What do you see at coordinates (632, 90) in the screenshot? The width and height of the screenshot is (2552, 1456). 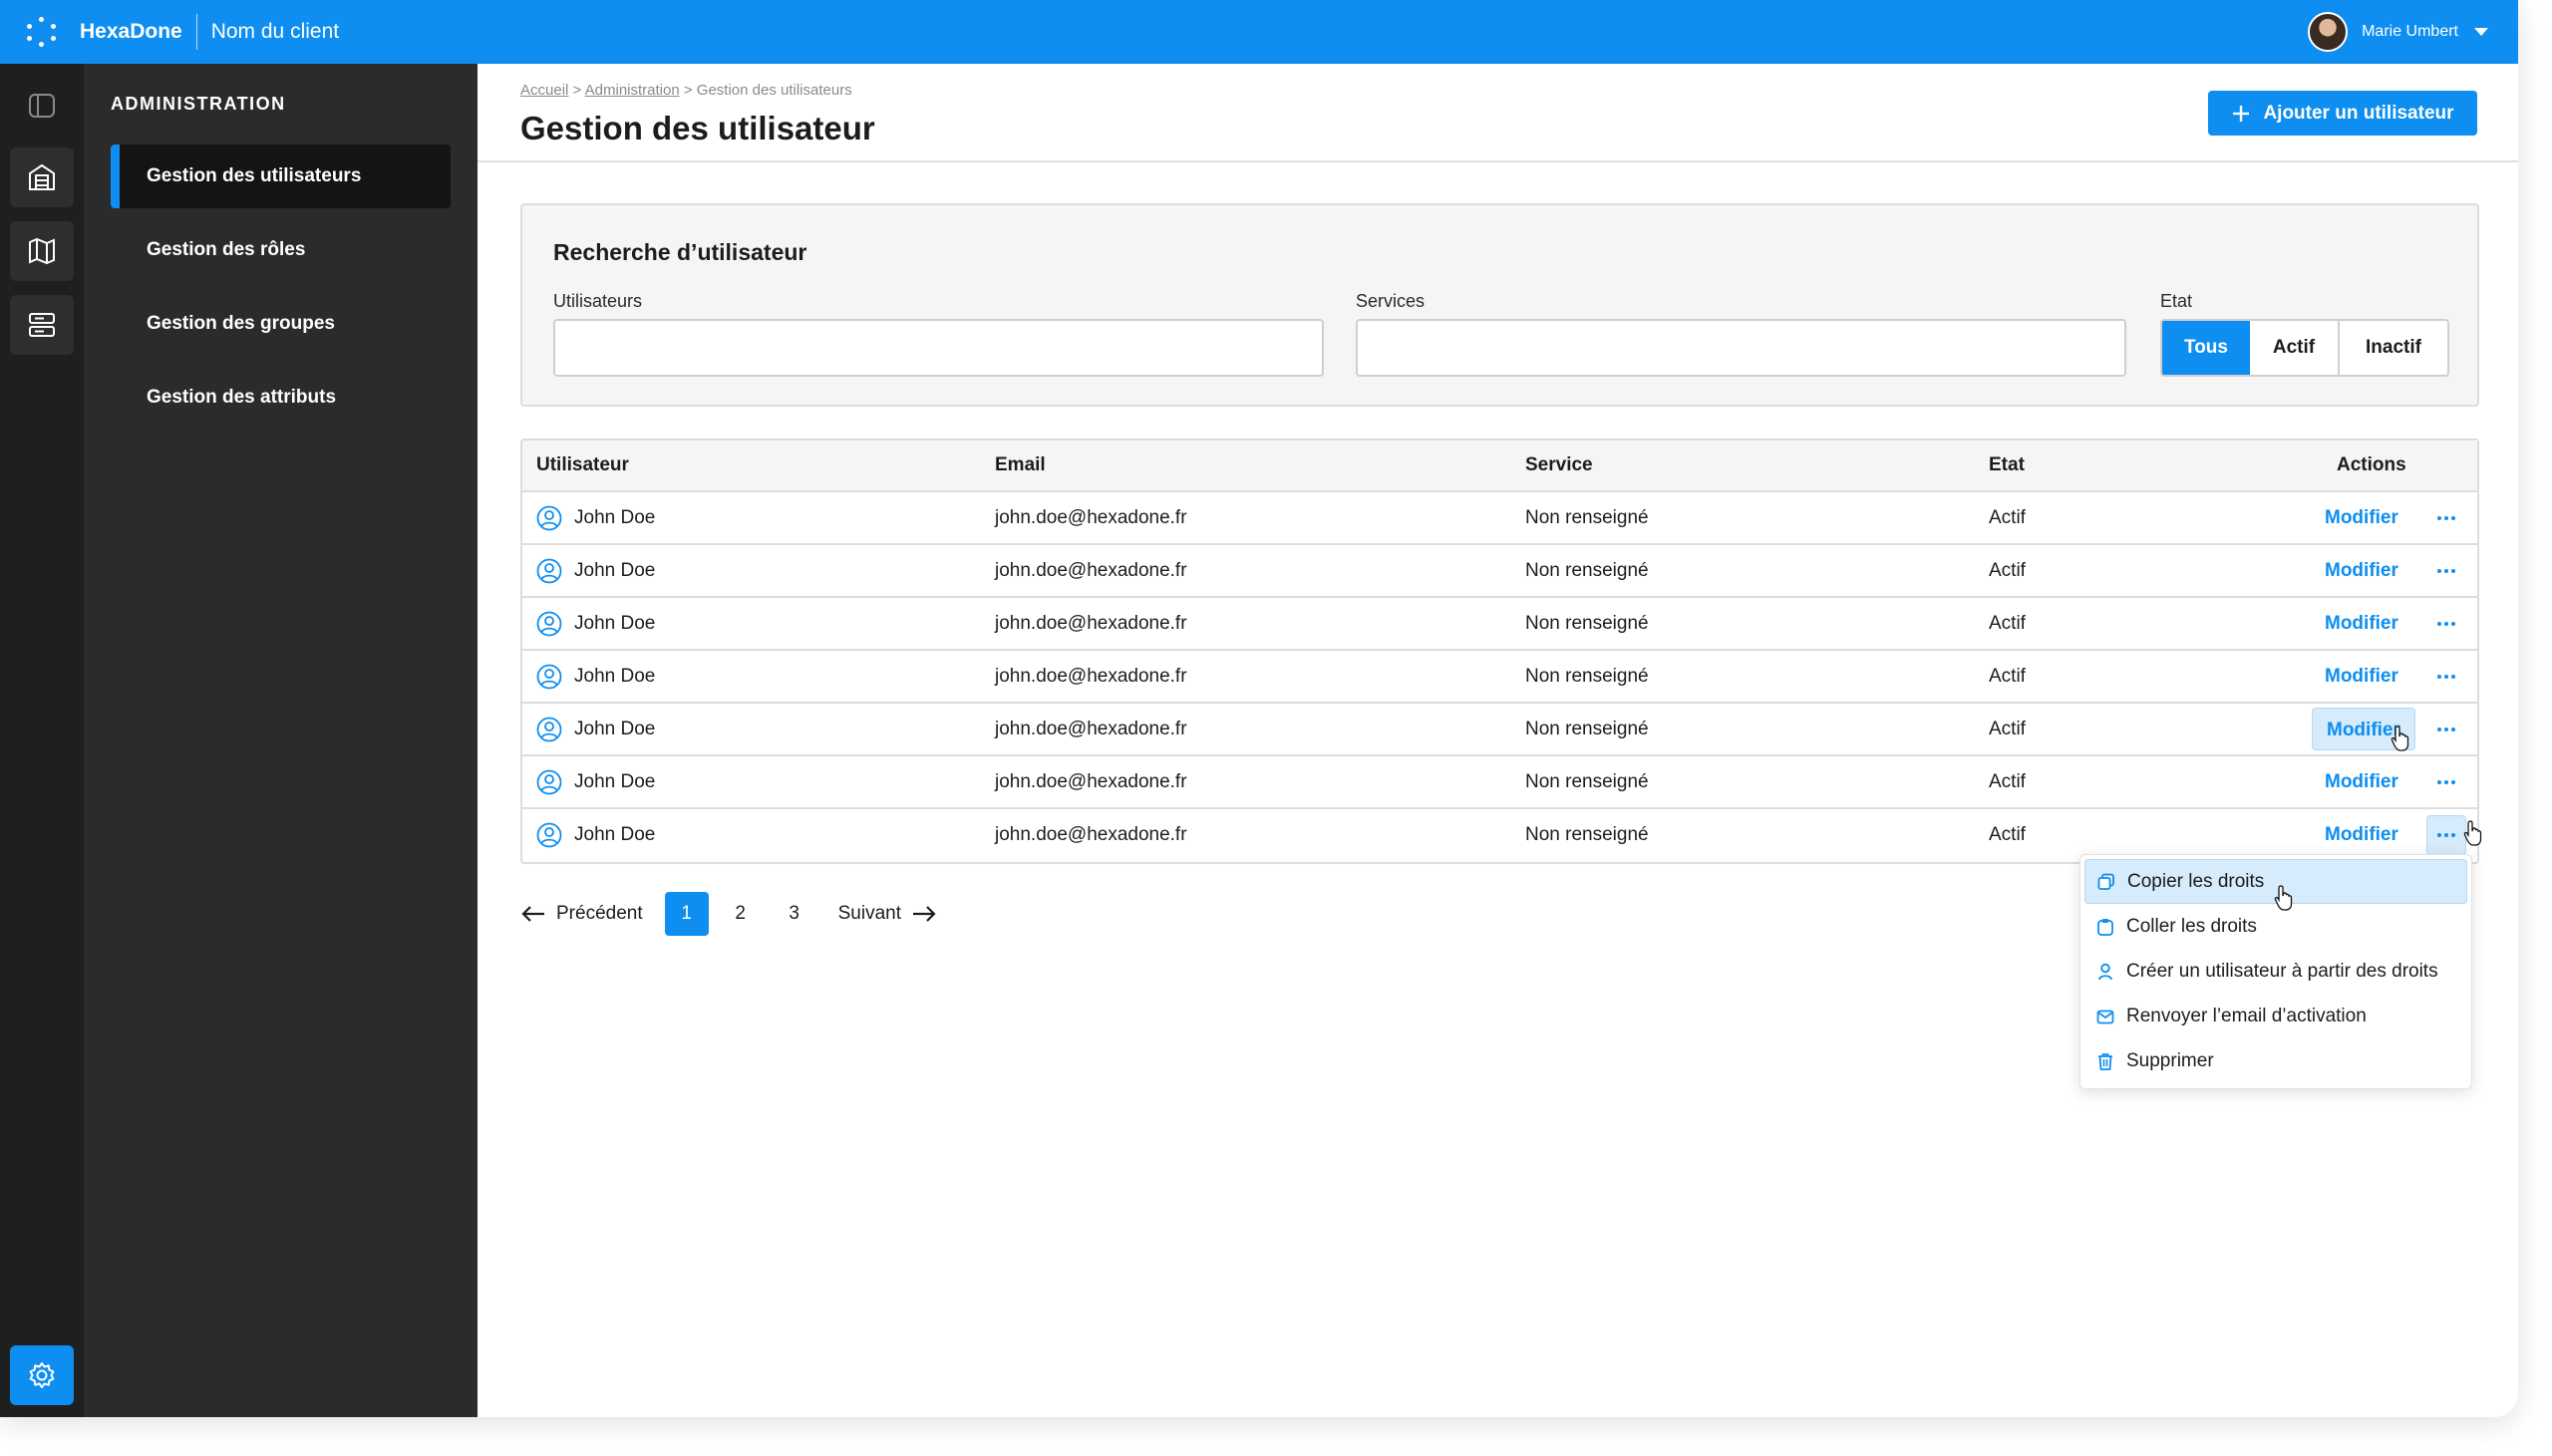 I see `breadcrumb-admin-link: Administration` at bounding box center [632, 90].